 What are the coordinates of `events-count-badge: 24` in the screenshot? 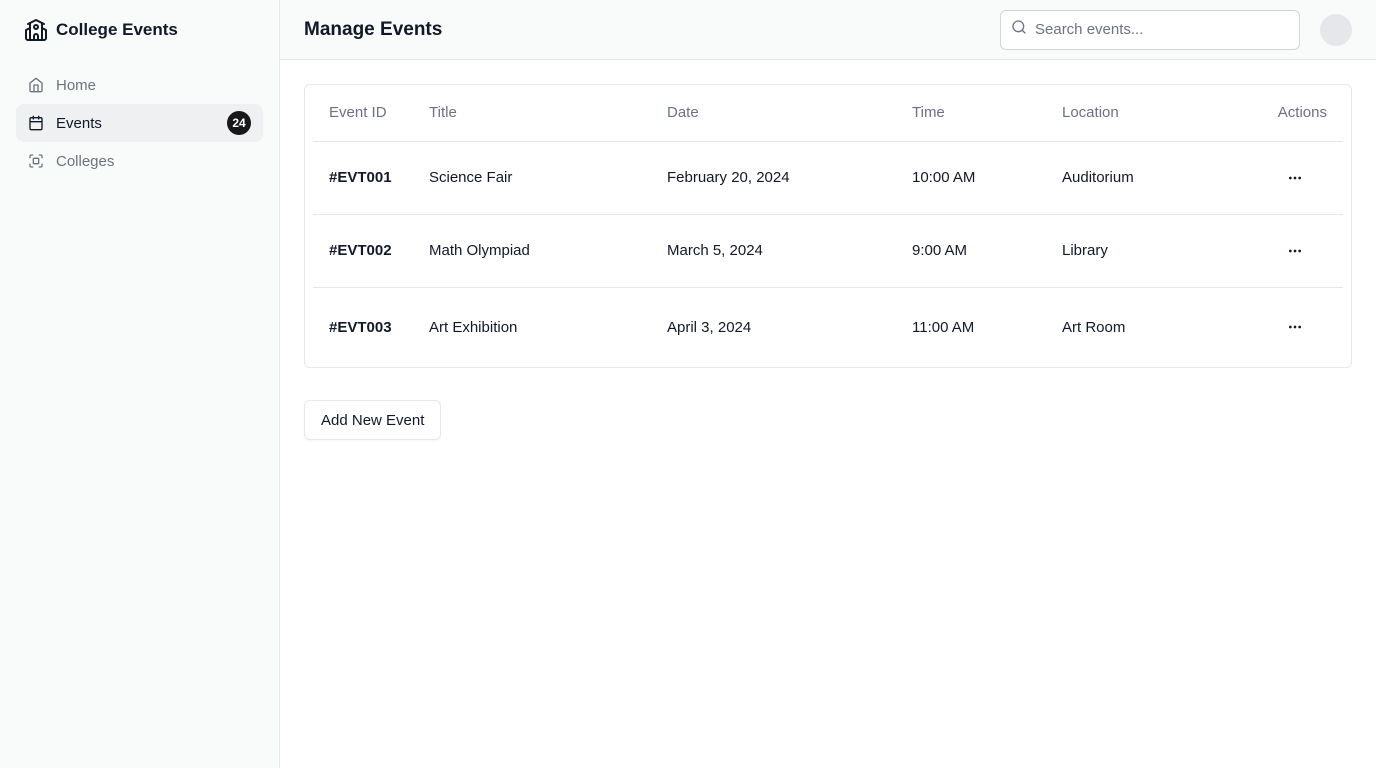 It's located at (239, 123).